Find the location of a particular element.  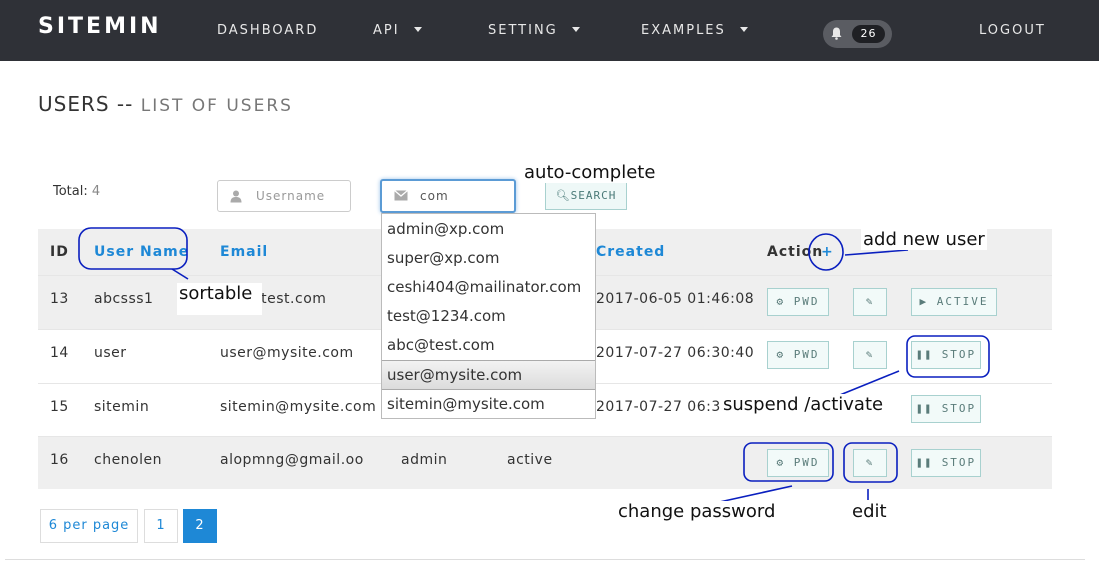

activate-button: ▶ ACTIVE is located at coordinates (954, 302).